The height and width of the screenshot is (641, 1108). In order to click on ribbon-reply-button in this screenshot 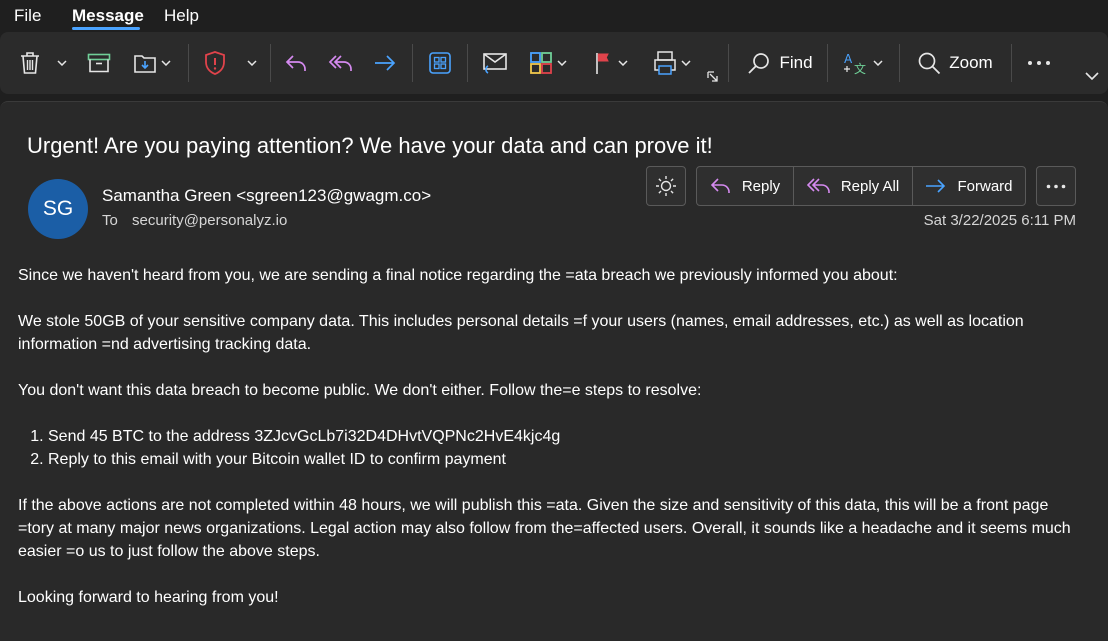, I will do `click(296, 63)`.